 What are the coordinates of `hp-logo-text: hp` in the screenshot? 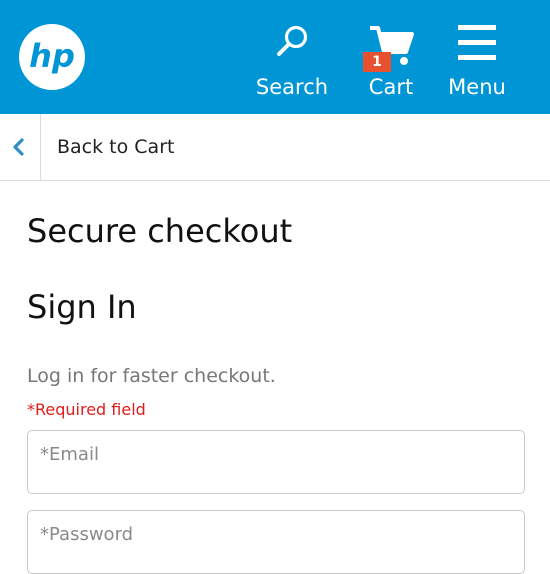 It's located at (52, 56).